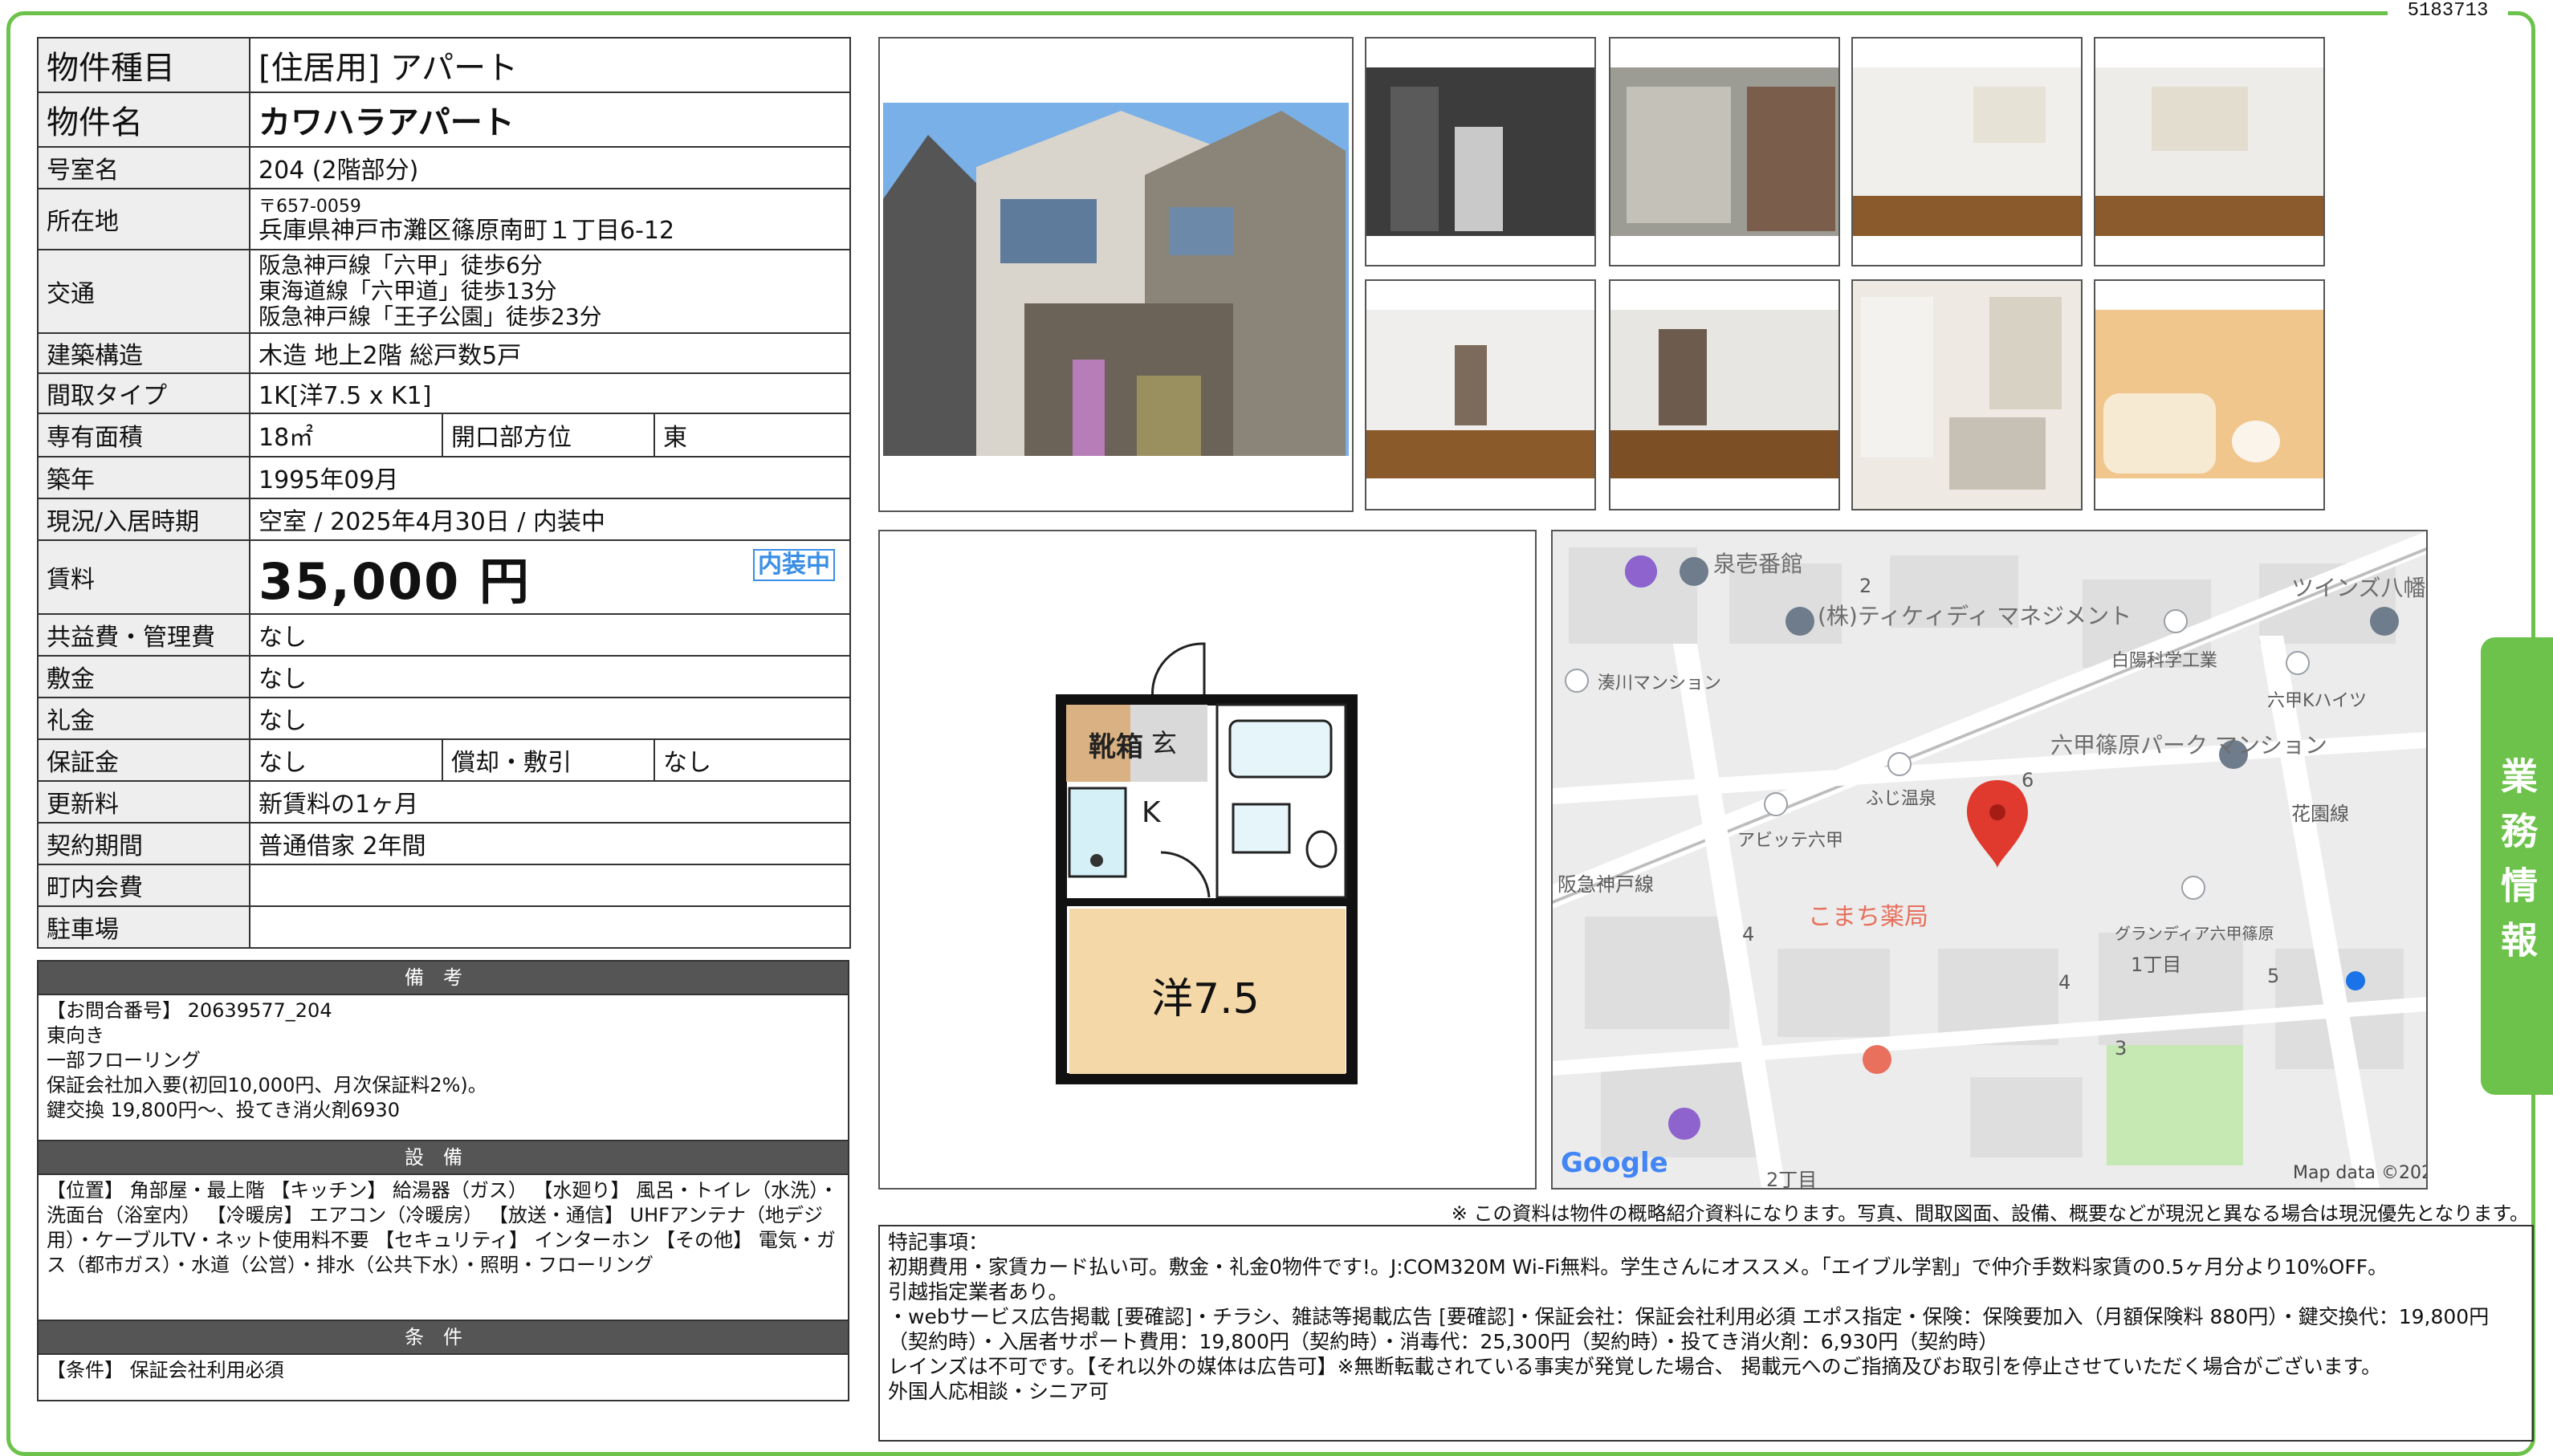 This screenshot has width=2553, height=1456. I want to click on biko-header: 備考, so click(443, 977).